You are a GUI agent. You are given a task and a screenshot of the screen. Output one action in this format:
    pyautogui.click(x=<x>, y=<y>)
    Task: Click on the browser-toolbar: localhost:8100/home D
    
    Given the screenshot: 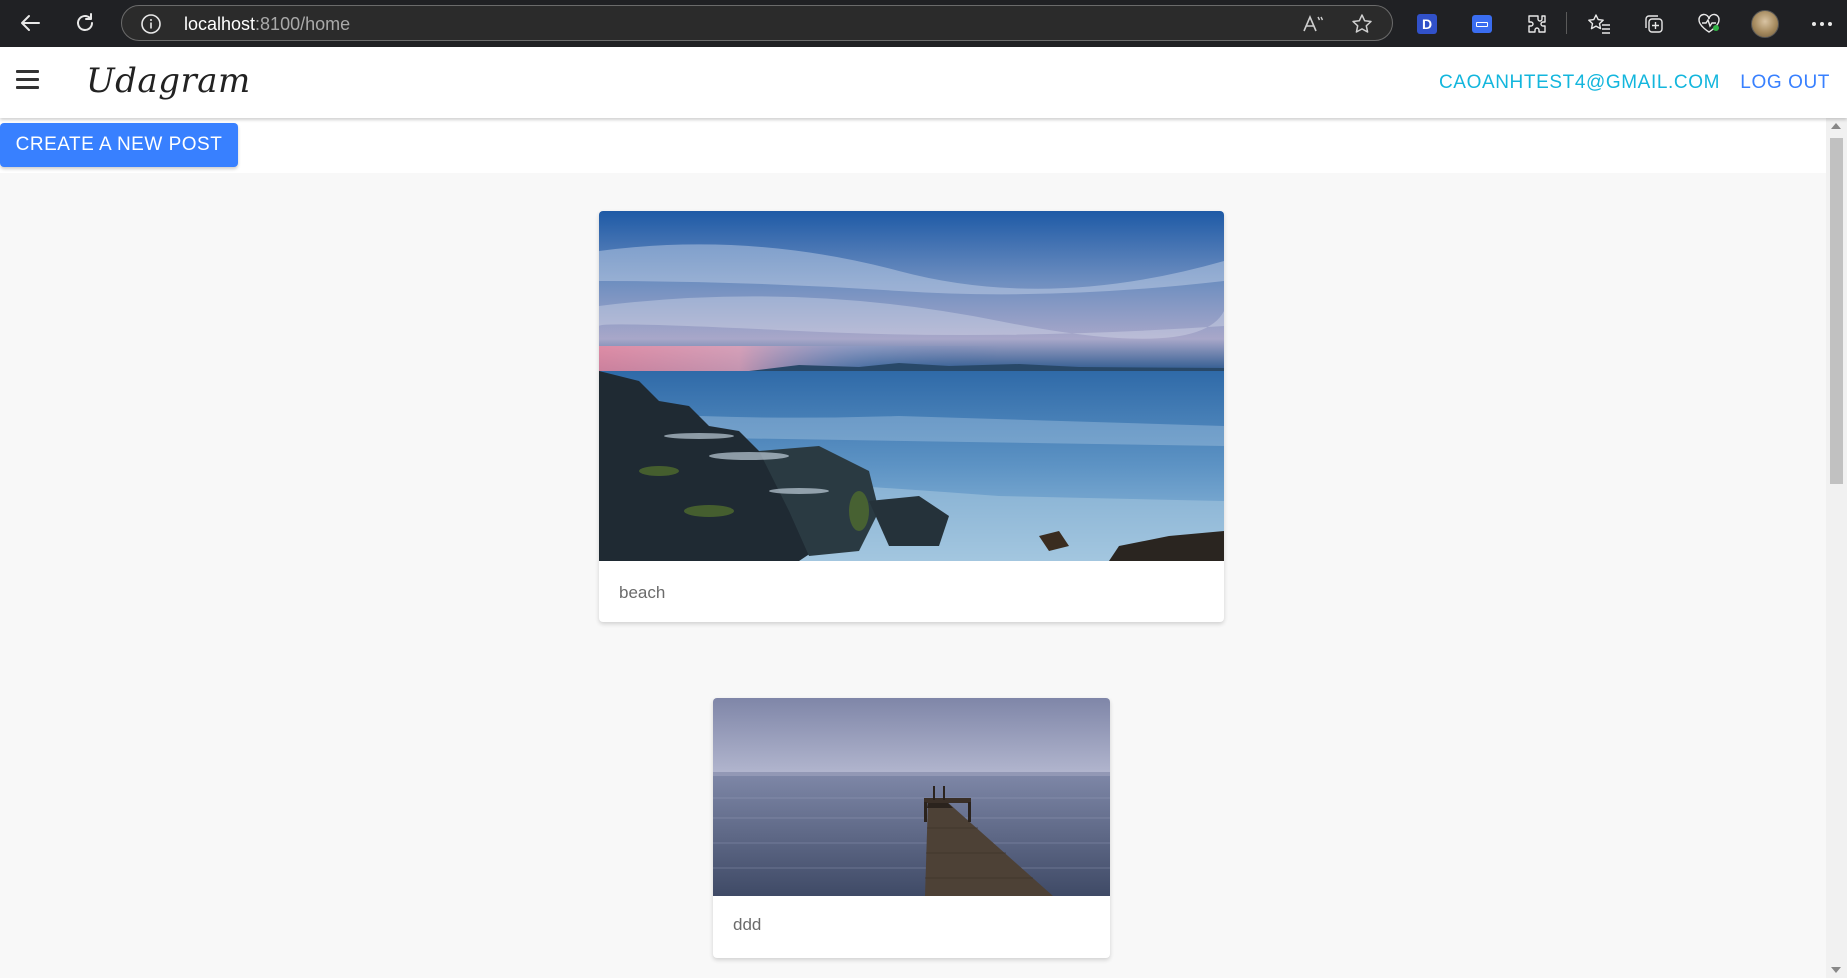 What is the action you would take?
    pyautogui.click(x=923, y=23)
    